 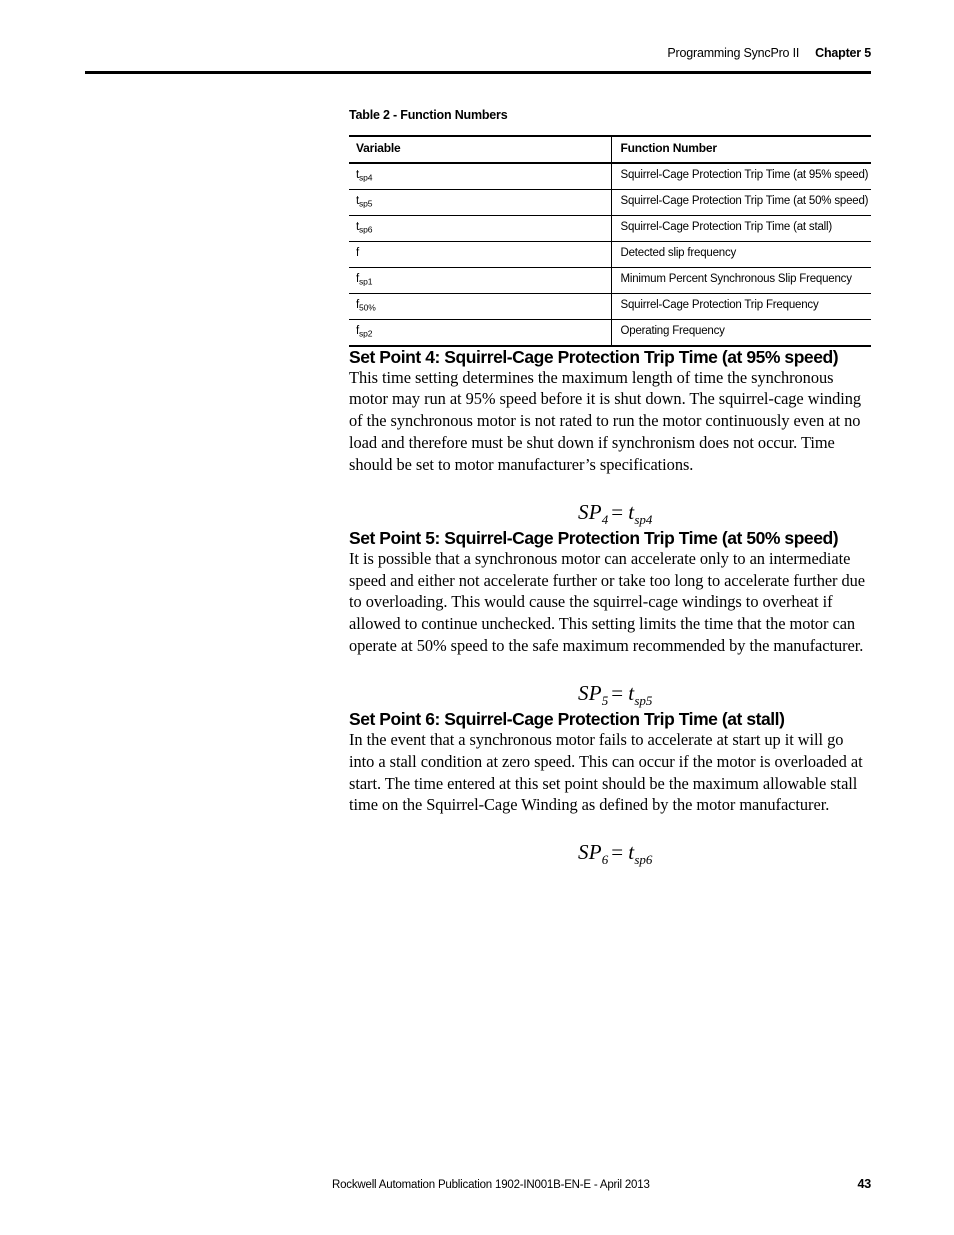 I want to click on variable-subscript: sp5, so click(x=366, y=203).